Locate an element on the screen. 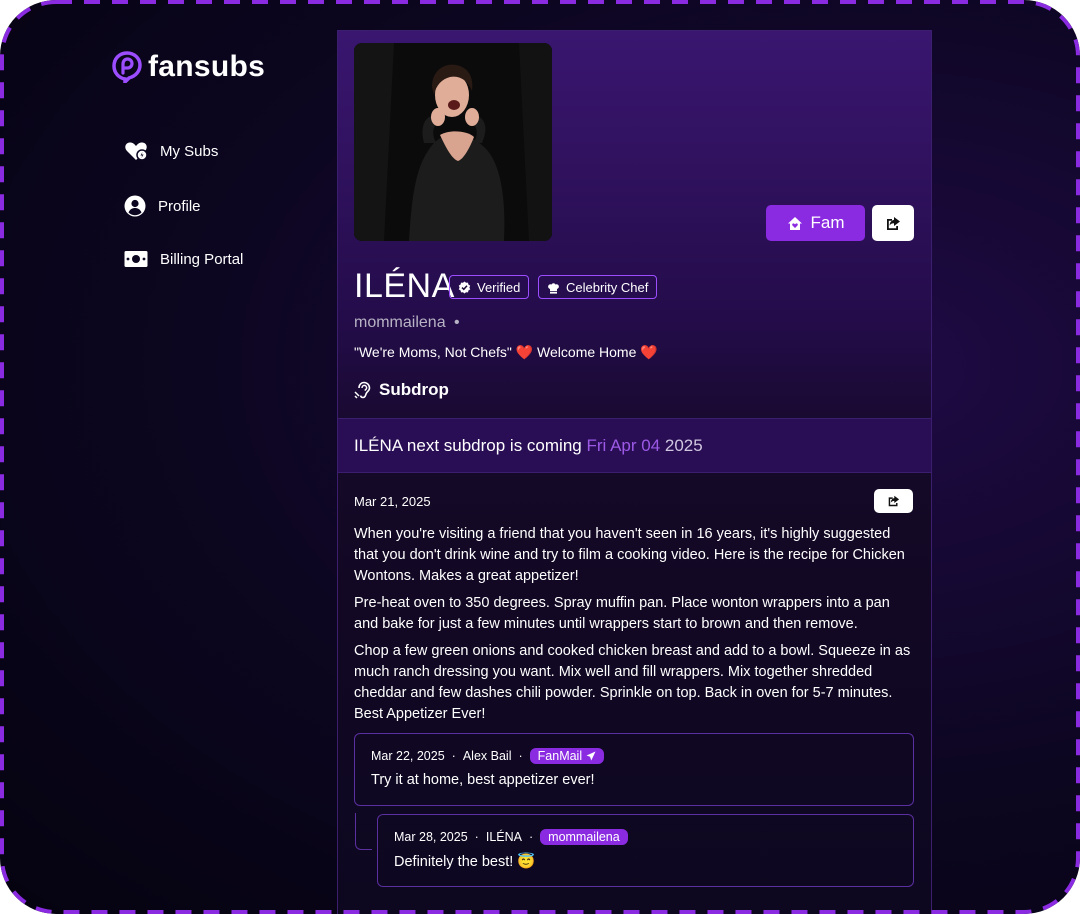  sidebar-item-billing-portal: Billing Portal is located at coordinates (183, 259).